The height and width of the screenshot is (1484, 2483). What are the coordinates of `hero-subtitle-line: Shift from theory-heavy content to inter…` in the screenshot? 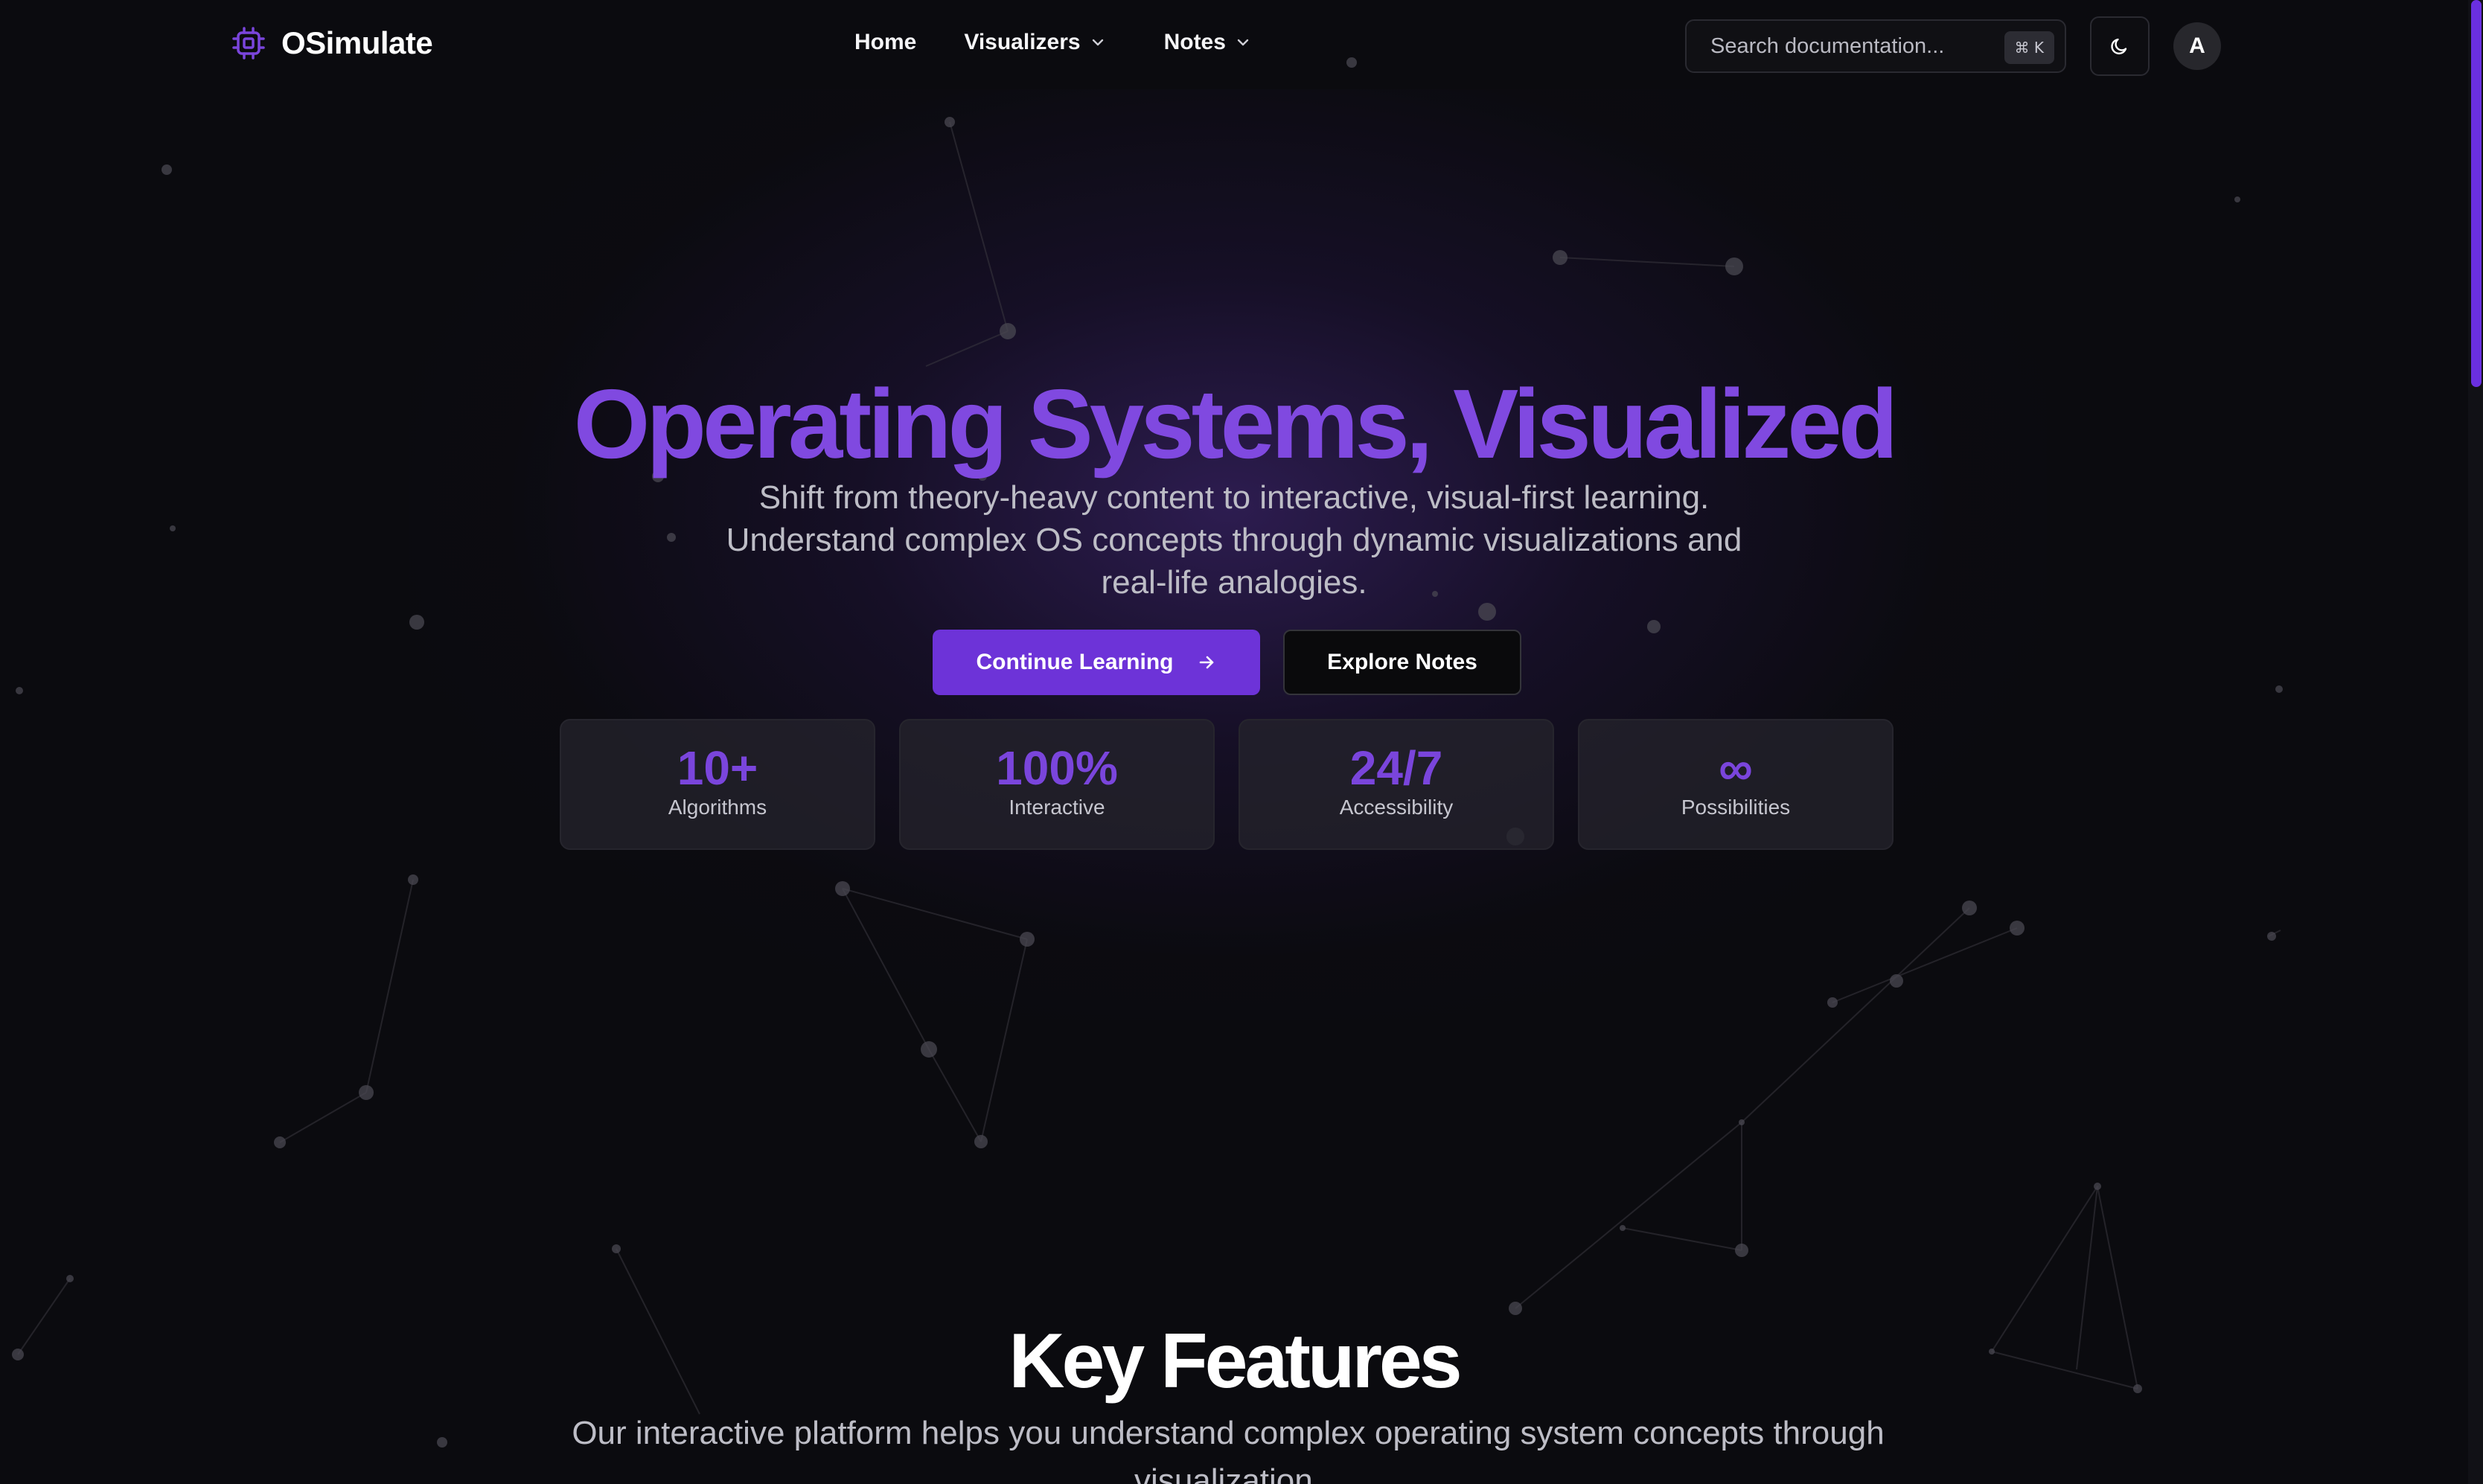 It's located at (1234, 497).